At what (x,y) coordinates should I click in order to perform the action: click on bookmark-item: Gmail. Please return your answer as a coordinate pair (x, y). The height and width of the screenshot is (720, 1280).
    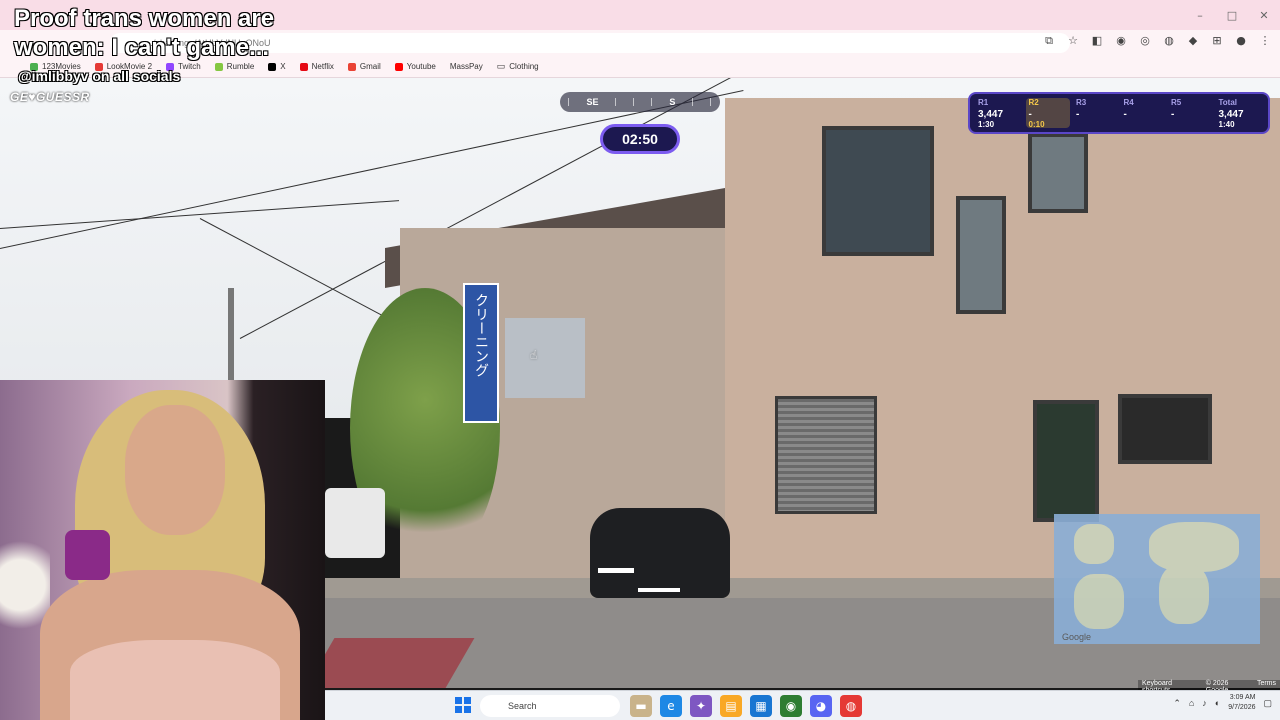
    Looking at the image, I should click on (364, 66).